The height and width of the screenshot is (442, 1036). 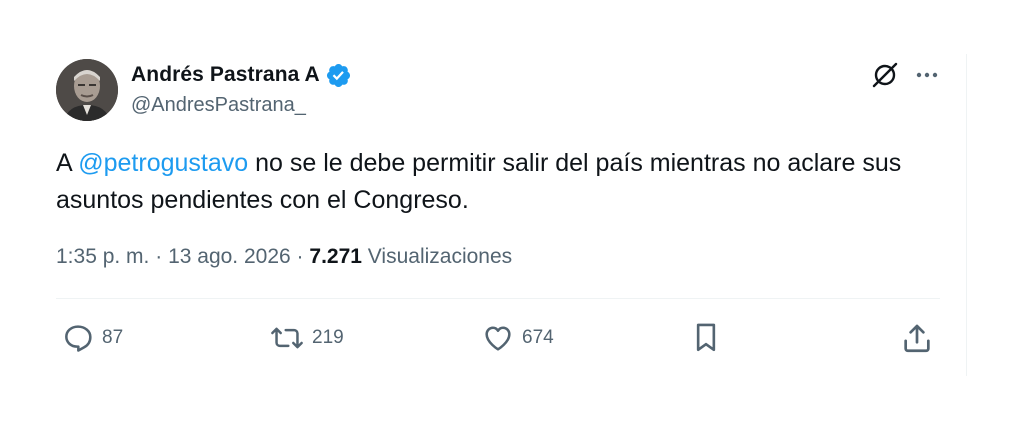 I want to click on grok-icon, so click(x=885, y=75).